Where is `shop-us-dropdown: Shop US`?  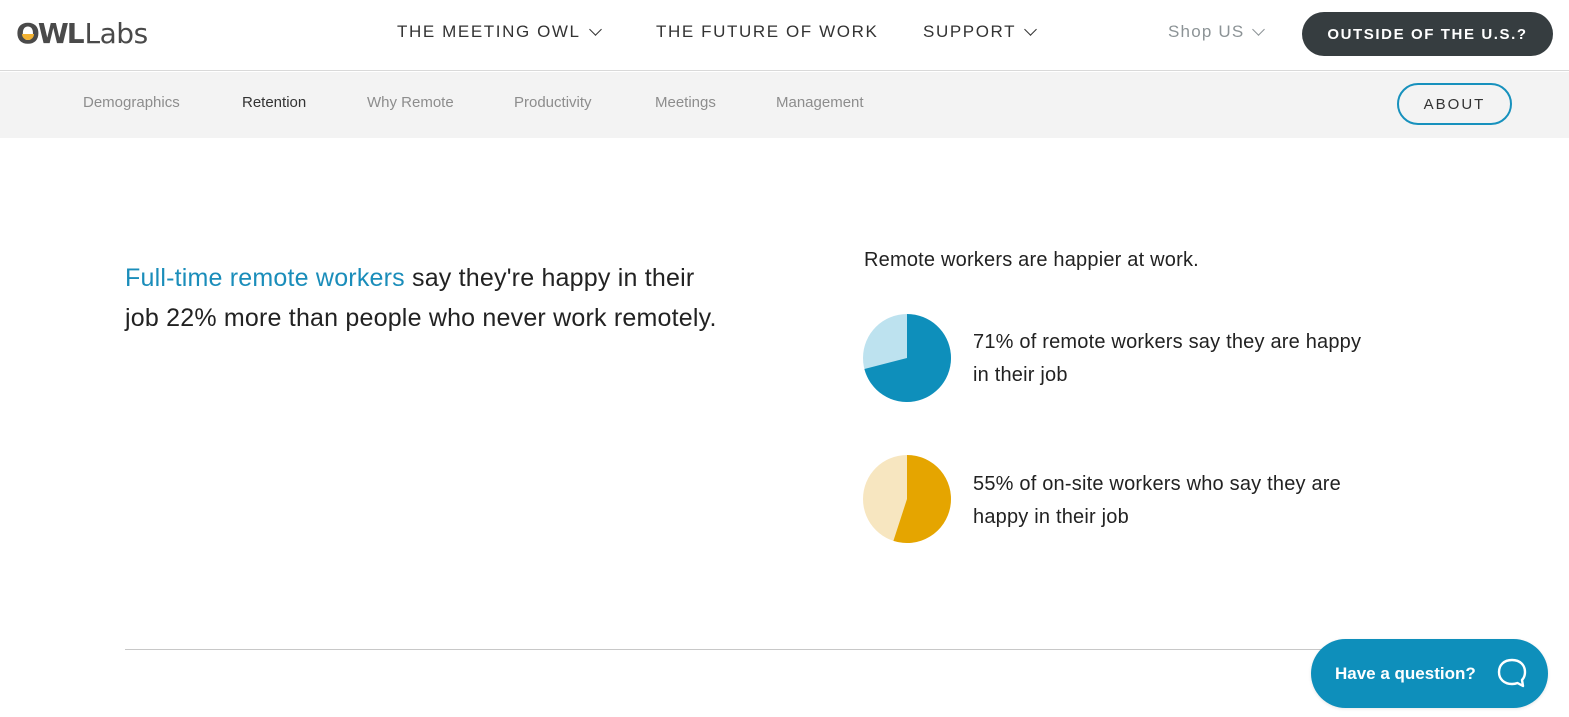 shop-us-dropdown: Shop US is located at coordinates (1217, 32).